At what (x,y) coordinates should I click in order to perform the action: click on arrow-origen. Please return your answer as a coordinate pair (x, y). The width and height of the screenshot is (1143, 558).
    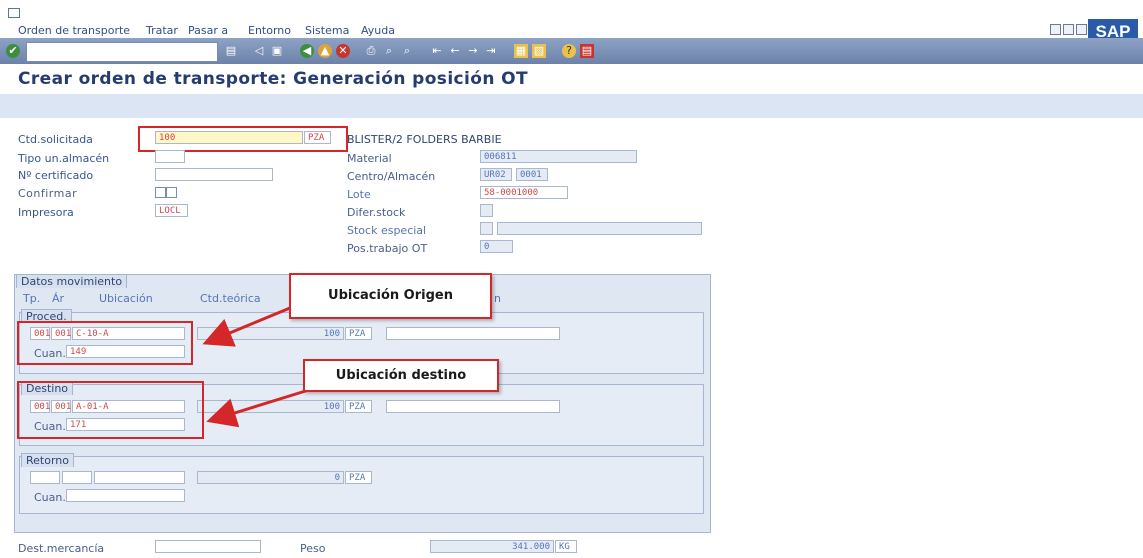
    Looking at the image, I should click on (246, 326).